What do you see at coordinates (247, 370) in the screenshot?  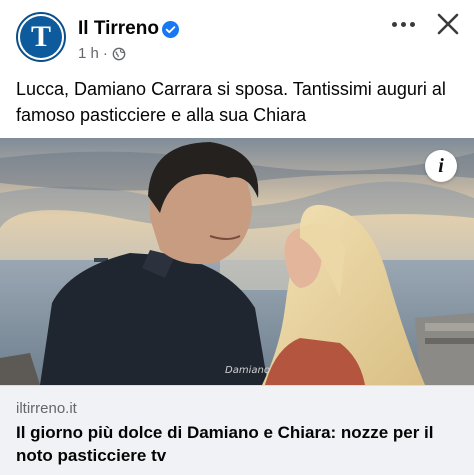 I see `shirt-signature: Damiano` at bounding box center [247, 370].